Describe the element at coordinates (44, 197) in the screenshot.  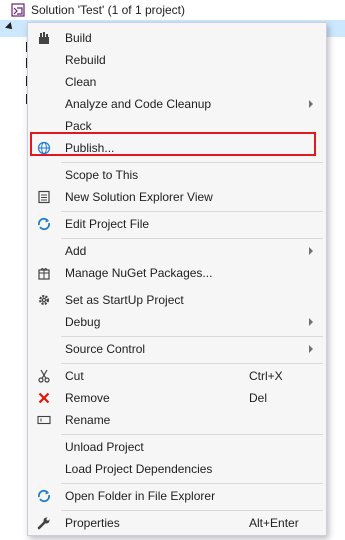
I see `new-view-icon` at that location.